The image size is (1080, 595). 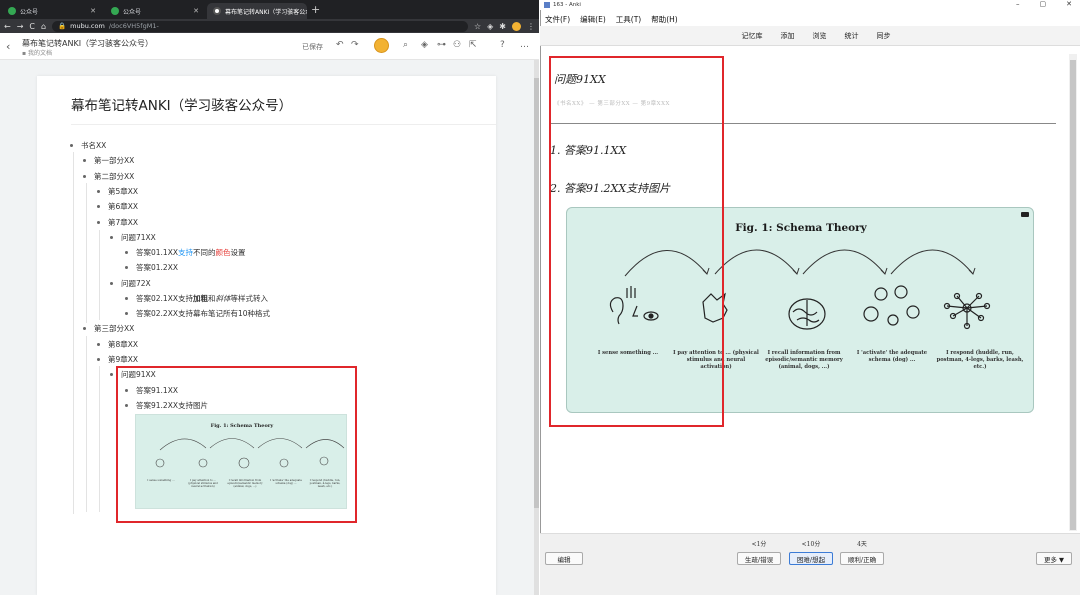 I want to click on toolbar-browse: 浏览, so click(x=820, y=36).